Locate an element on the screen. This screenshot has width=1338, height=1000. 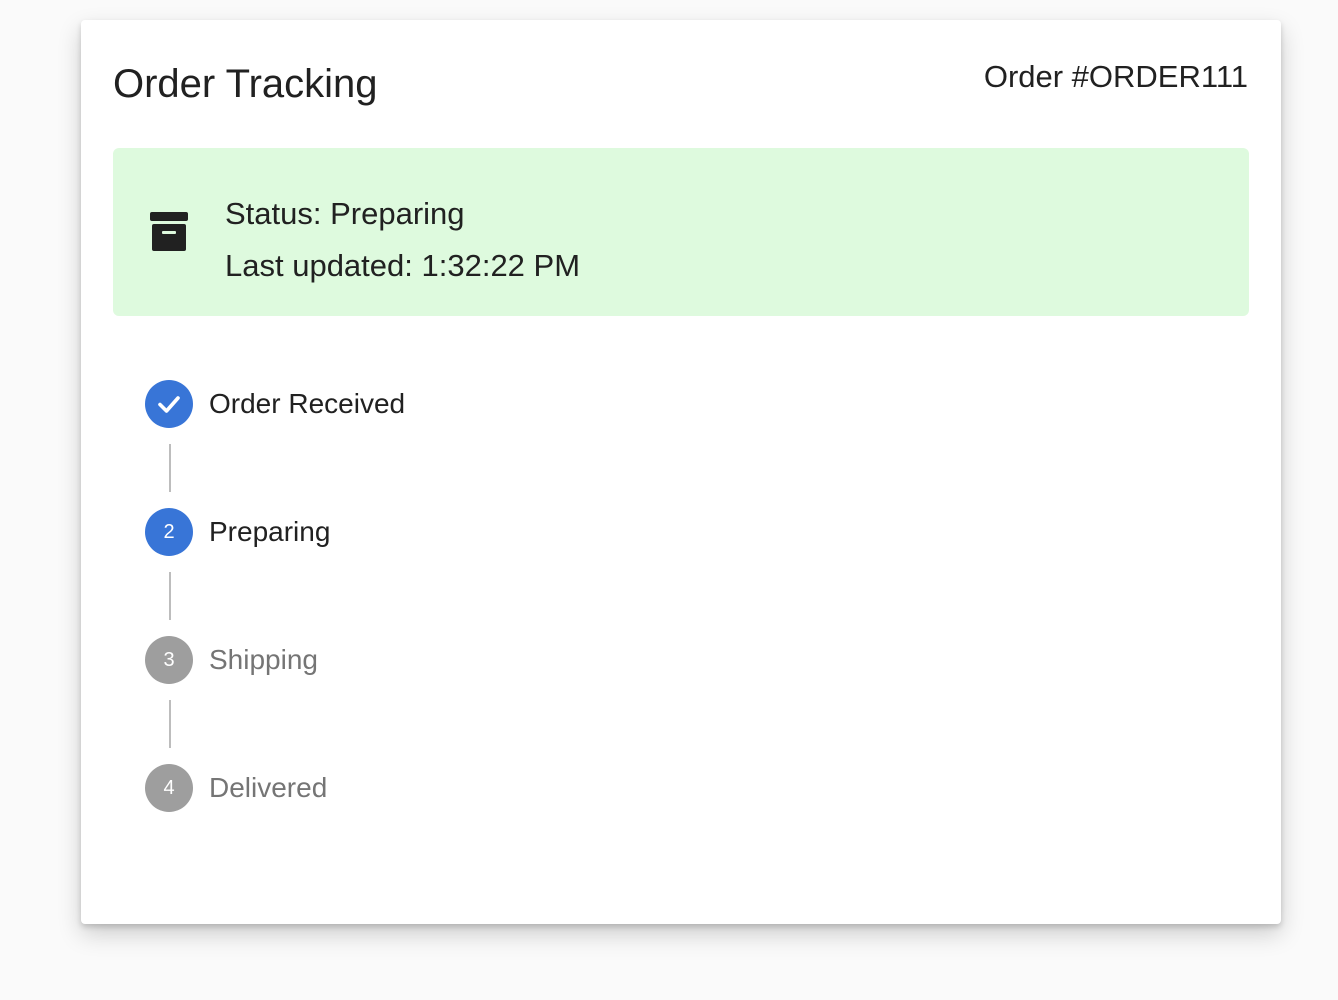
step-order-received: Order Received is located at coordinates (445, 404).